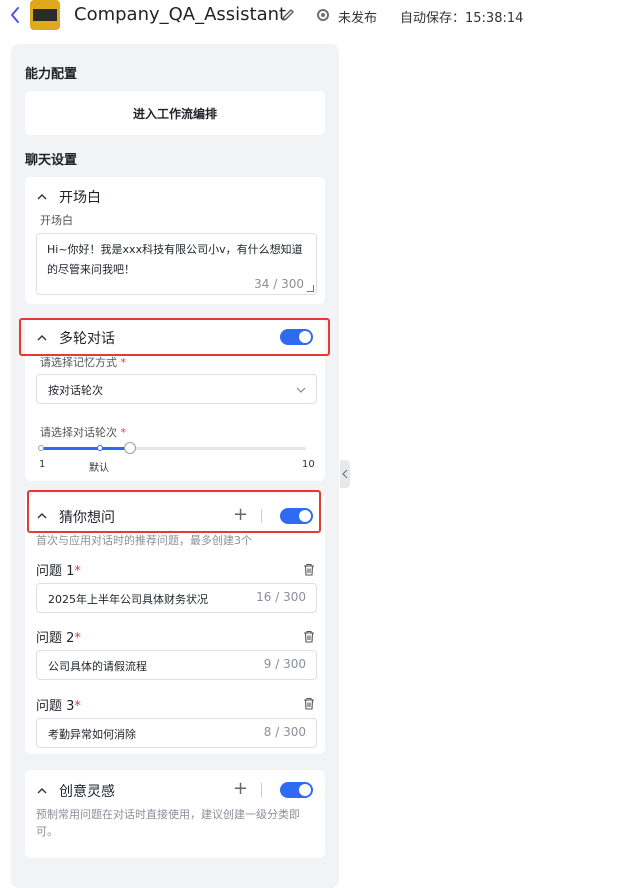 The image size is (641, 888). What do you see at coordinates (288, 15) in the screenshot?
I see `pencil-icon` at bounding box center [288, 15].